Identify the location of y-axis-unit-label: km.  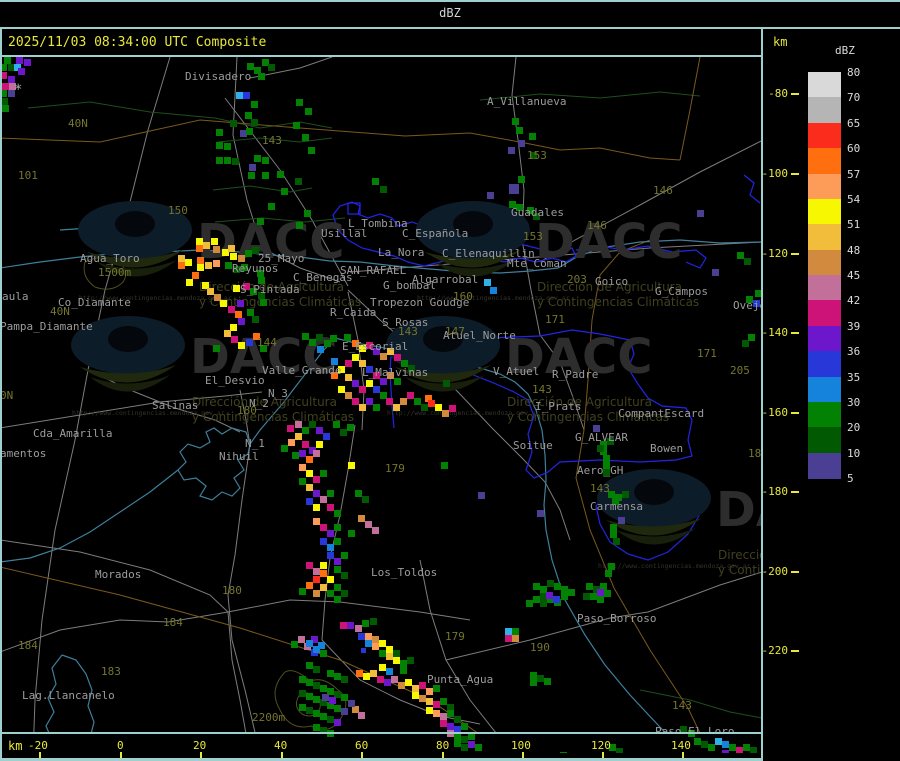
(780, 42).